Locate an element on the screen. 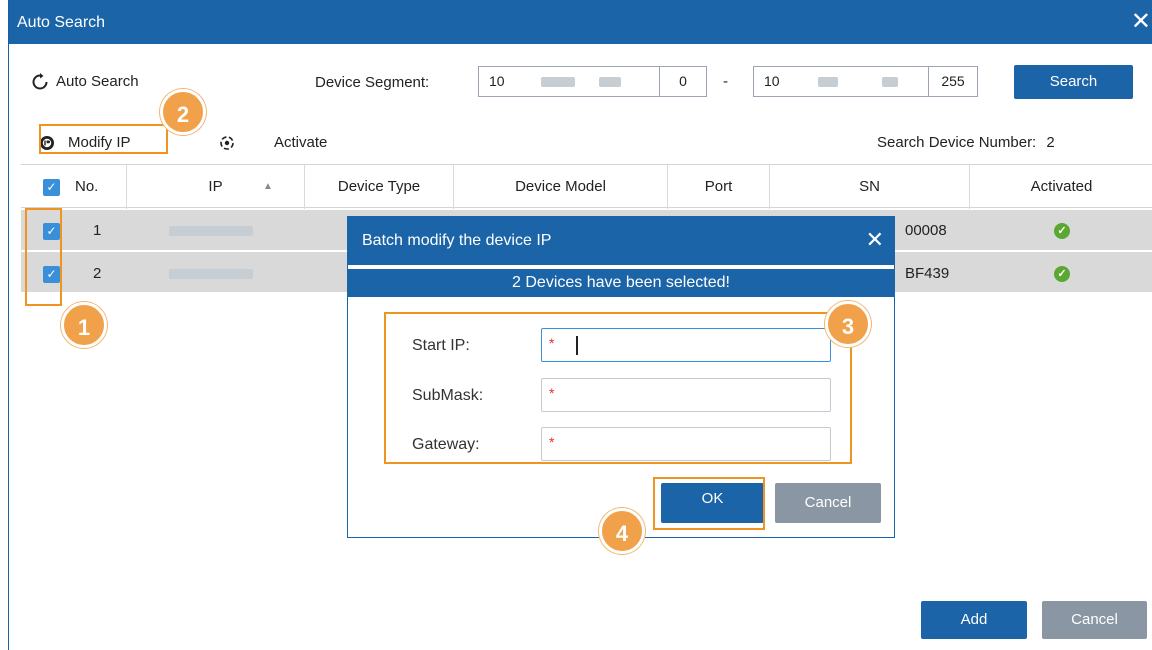 The width and height of the screenshot is (1152, 650). callout-badge-1: 1 is located at coordinates (84, 325).